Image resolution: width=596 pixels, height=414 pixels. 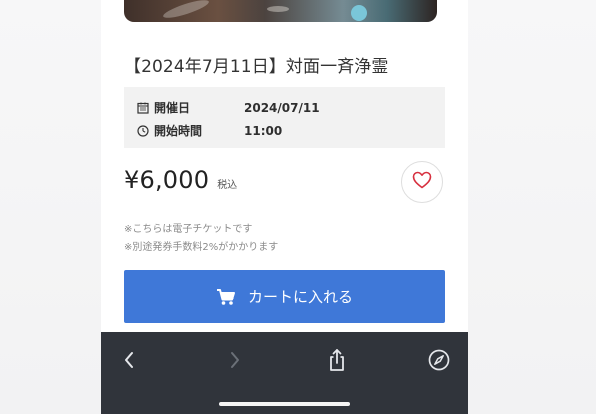 I want to click on ticket-note: ※別途発券手数料2%がかかります, so click(x=201, y=247).